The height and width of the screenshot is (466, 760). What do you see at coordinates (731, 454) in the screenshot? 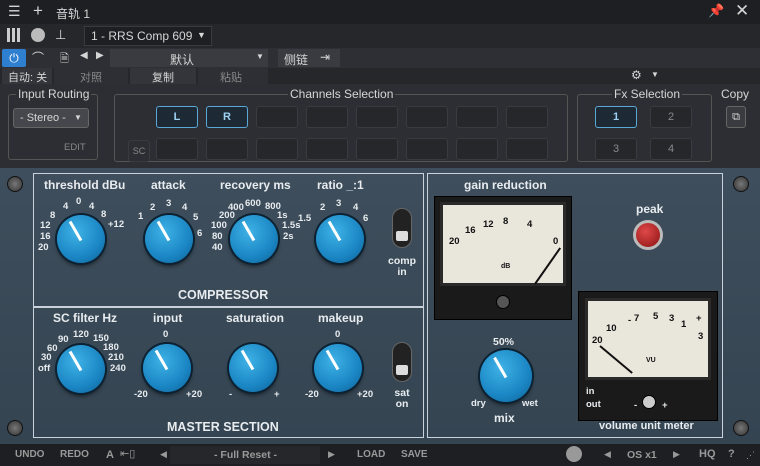
I see `help-button: ?` at bounding box center [731, 454].